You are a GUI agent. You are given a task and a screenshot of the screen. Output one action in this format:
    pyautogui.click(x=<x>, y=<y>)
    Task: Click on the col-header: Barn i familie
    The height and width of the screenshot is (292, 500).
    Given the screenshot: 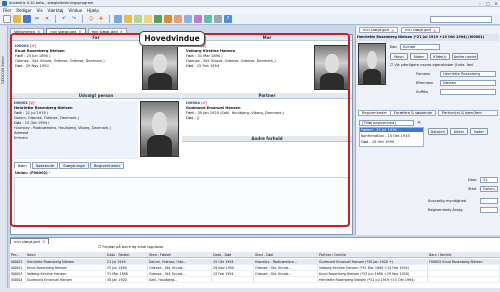 What is the action you would take?
    pyautogui.click(x=464, y=254)
    